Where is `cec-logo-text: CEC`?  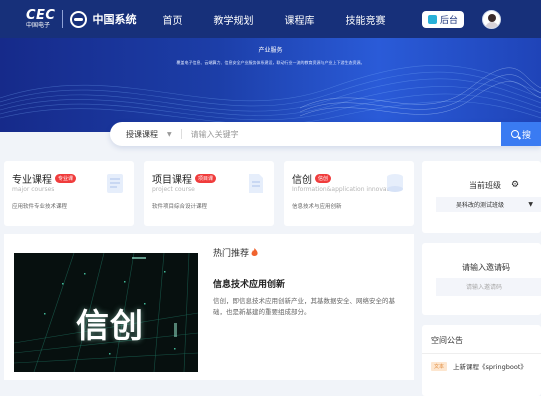 cec-logo-text: CEC is located at coordinates (41, 15).